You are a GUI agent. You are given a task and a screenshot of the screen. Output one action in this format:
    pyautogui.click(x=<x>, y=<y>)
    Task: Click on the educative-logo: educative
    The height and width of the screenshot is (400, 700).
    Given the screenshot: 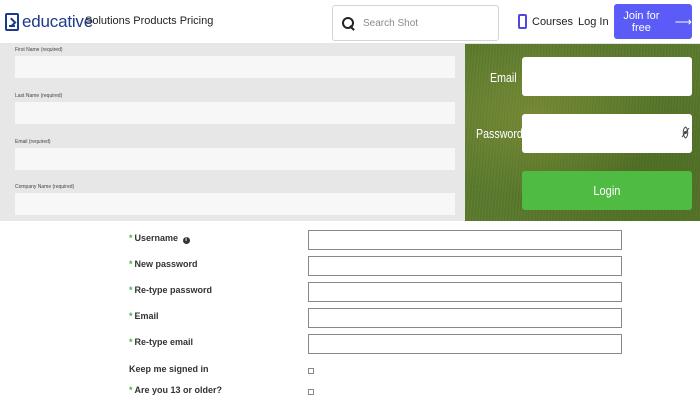 What is the action you would take?
    pyautogui.click(x=49, y=22)
    